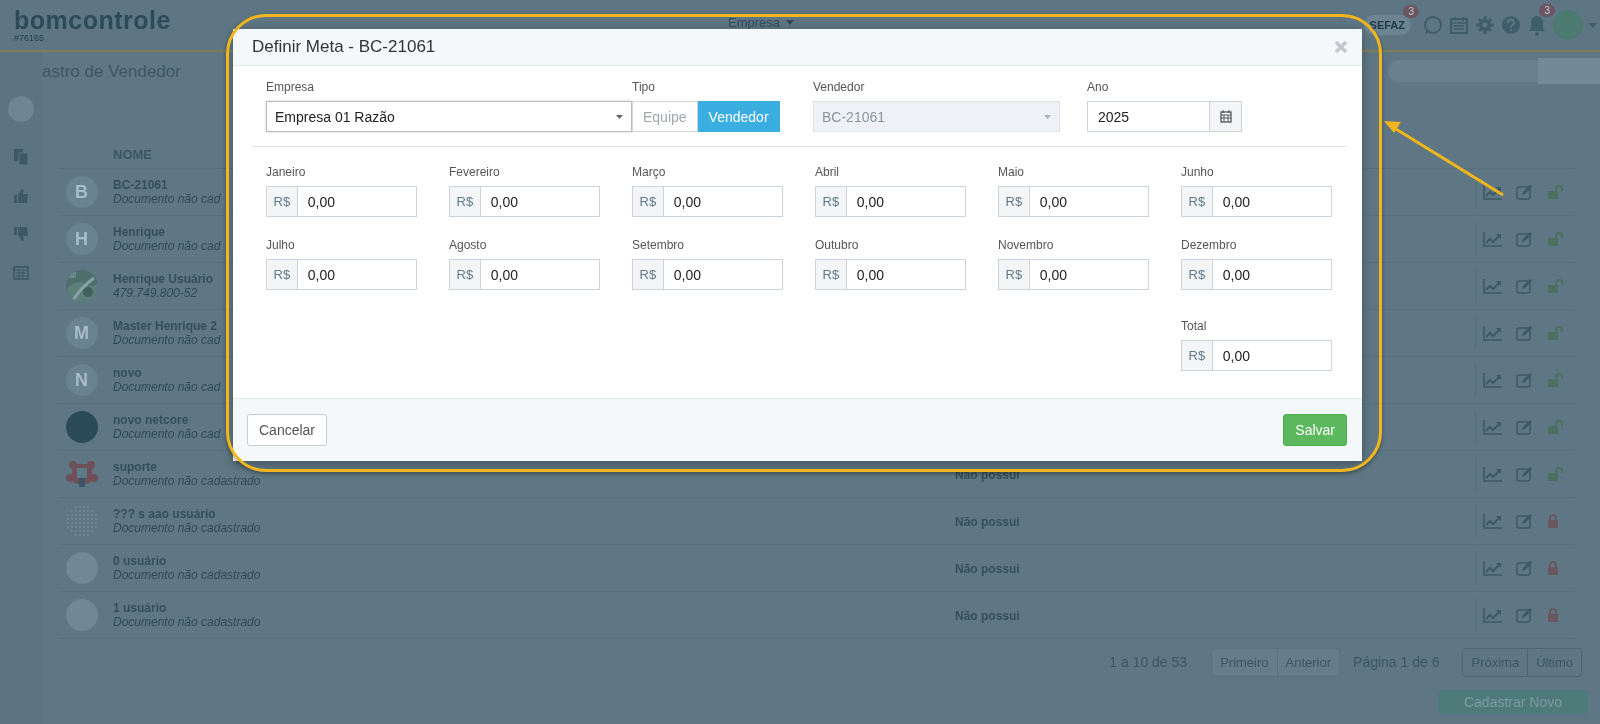 Image resolution: width=1600 pixels, height=724 pixels. I want to click on company-select: Empresa 01 Razão, so click(449, 116).